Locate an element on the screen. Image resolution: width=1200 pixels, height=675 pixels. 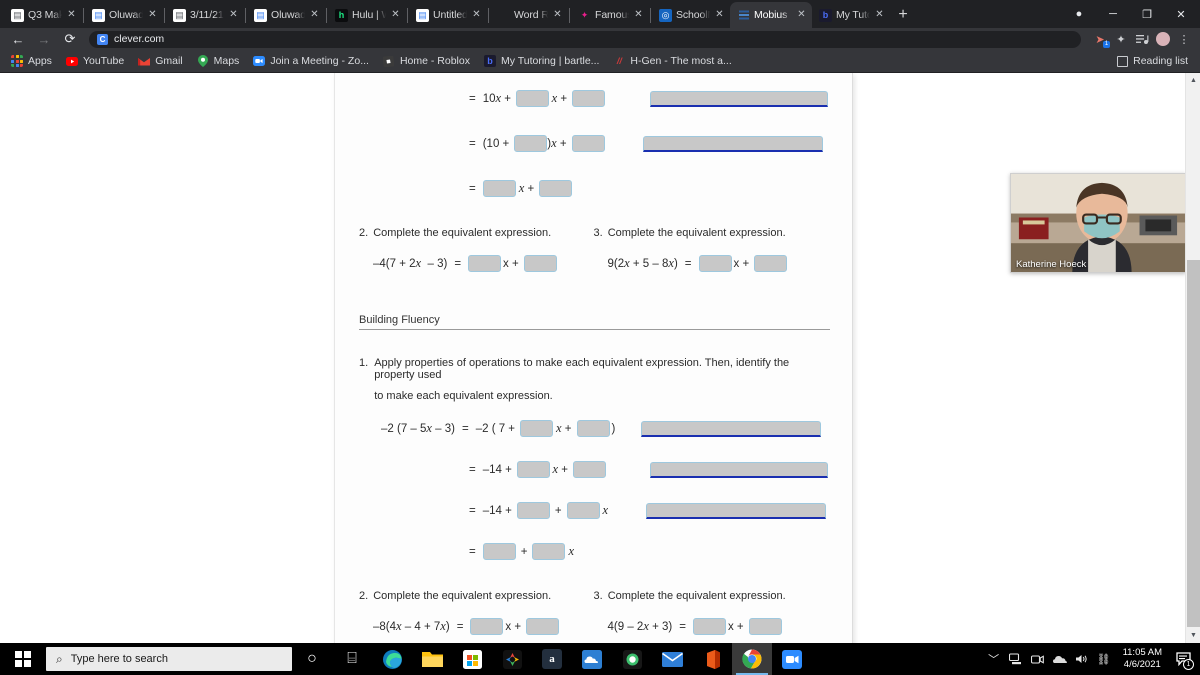
browser-tab-6: Word Rela ✕ is located at coordinates (529, 15).